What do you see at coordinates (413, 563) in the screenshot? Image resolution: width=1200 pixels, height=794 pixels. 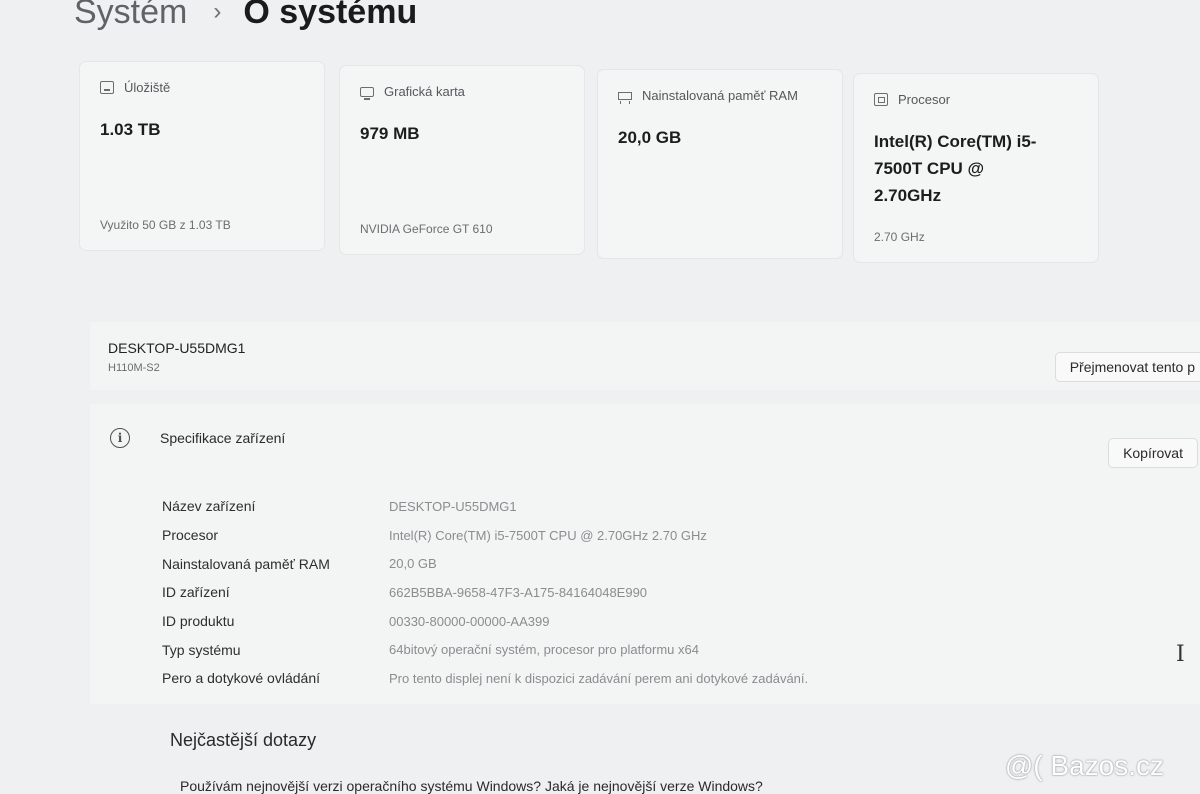 I see `spec-value: 20,0 GB` at bounding box center [413, 563].